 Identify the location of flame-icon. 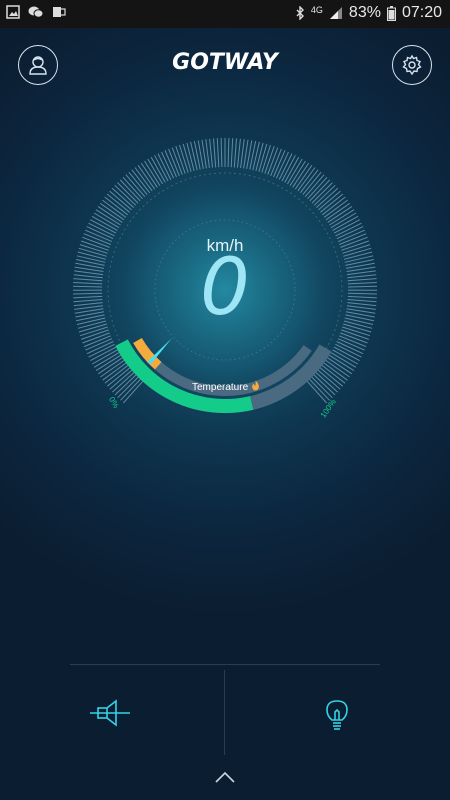
(255, 385).